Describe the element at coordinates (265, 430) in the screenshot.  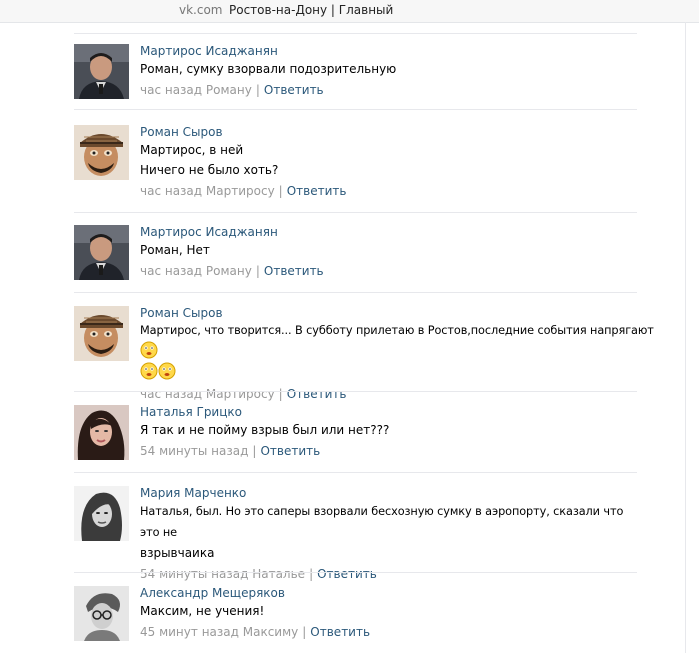
I see `comment-text: Я так и не пойму взрыв был или нет???` at that location.